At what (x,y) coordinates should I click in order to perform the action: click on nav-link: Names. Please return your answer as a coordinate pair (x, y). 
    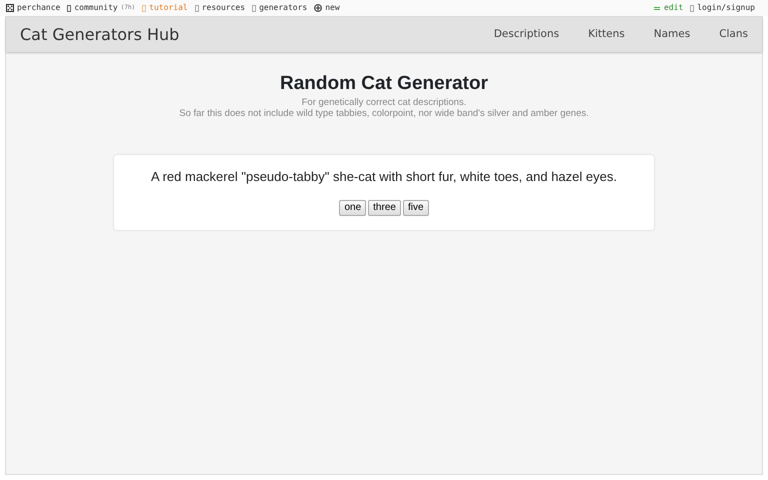
    Looking at the image, I should click on (672, 34).